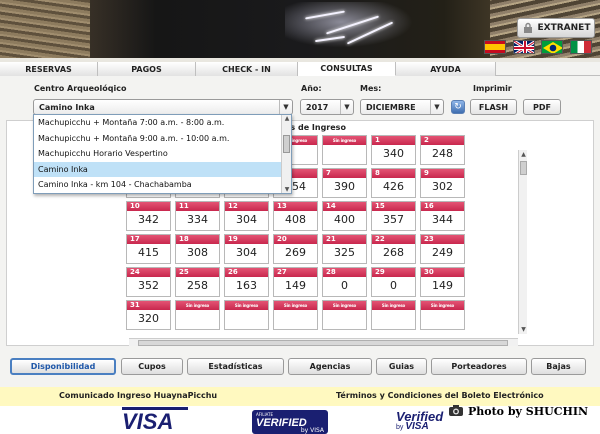 This screenshot has width=600, height=434. Describe the element at coordinates (344, 216) in the screenshot. I see `calendar-day-cell: 14 400` at that location.